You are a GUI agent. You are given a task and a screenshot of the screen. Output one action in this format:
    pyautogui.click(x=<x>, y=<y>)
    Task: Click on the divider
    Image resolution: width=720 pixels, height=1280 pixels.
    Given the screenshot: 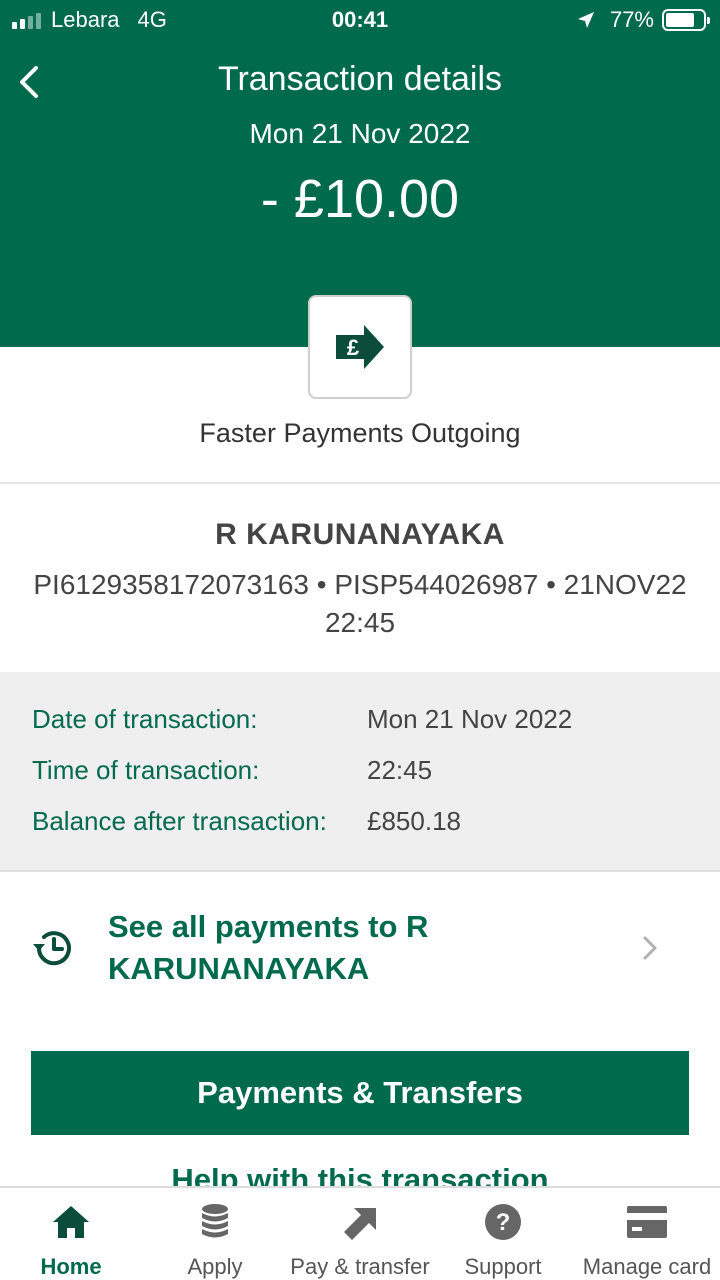 What is the action you would take?
    pyautogui.click(x=360, y=483)
    